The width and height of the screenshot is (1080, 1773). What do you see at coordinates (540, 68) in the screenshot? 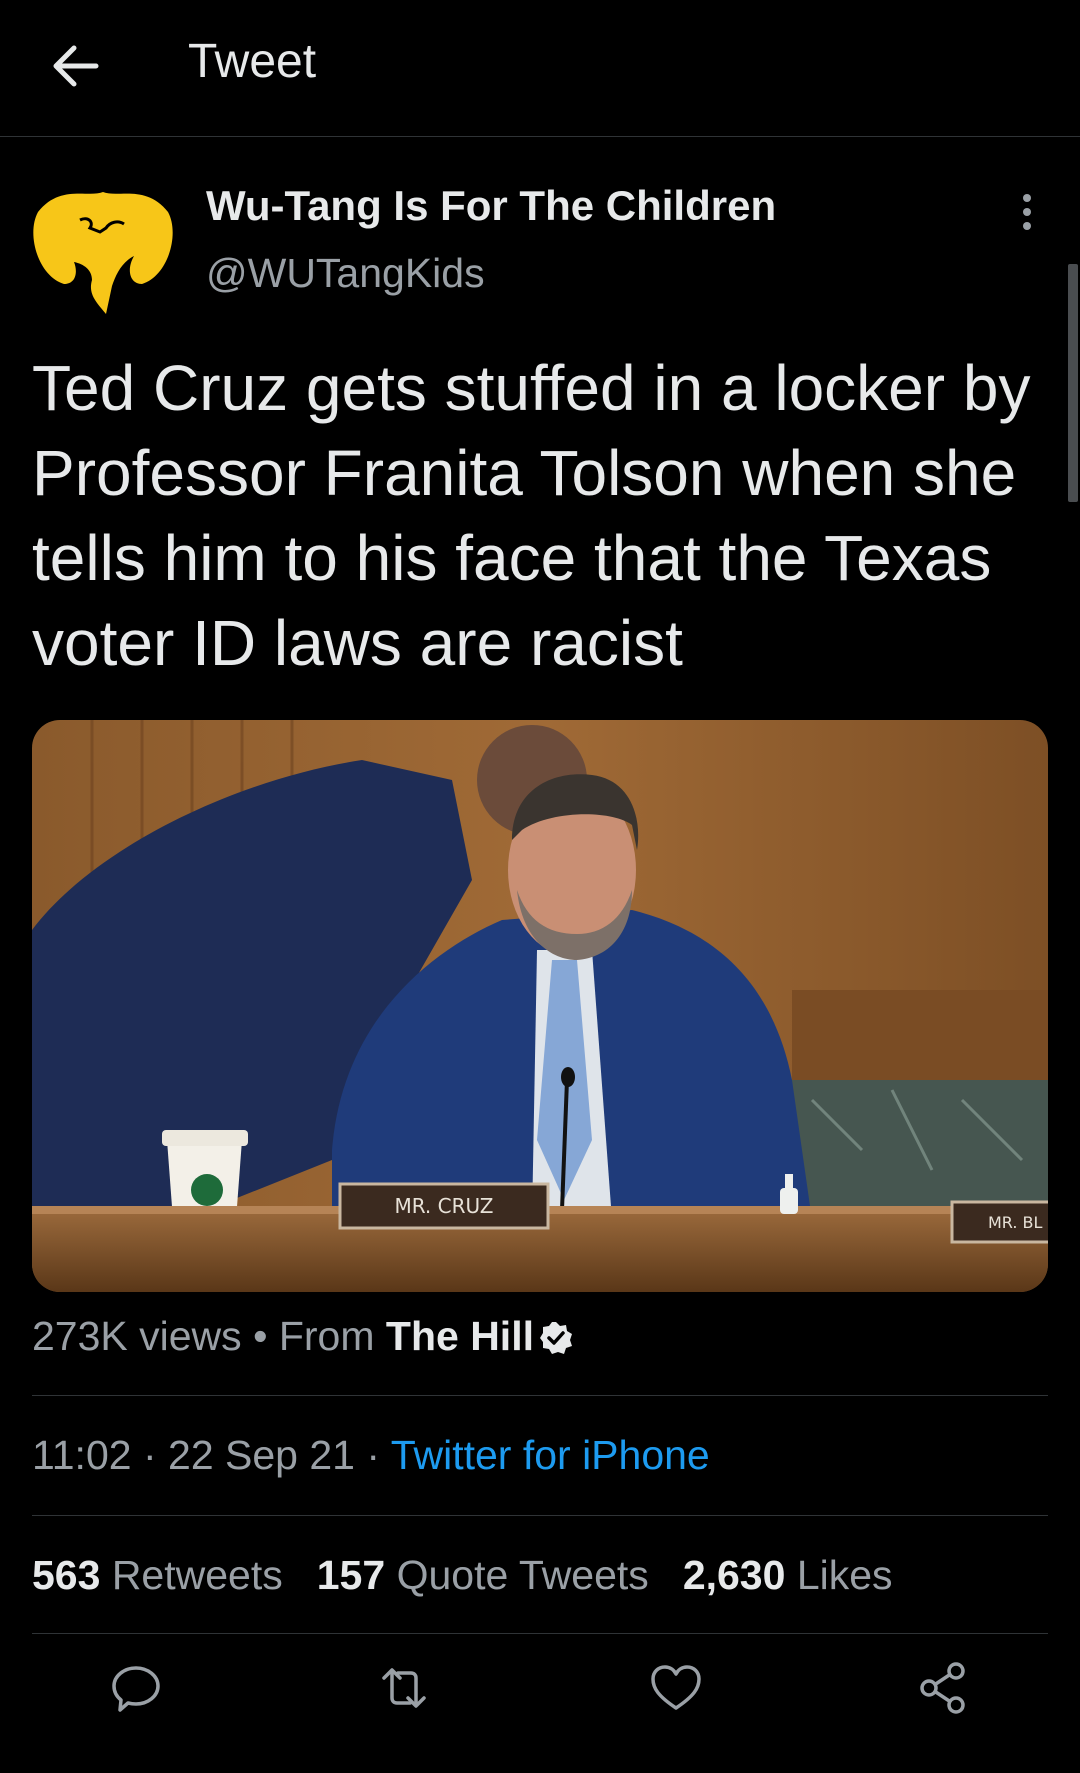
I see `top-app-bar: Tweet` at bounding box center [540, 68].